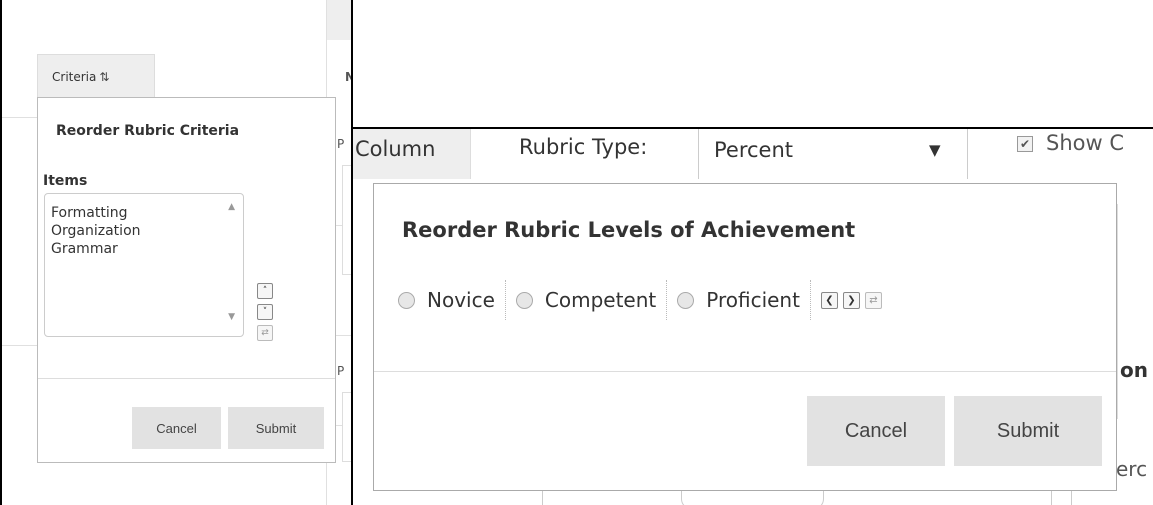 The image size is (1153, 505). I want to click on chevron-up-icon: ˄, so click(265, 291).